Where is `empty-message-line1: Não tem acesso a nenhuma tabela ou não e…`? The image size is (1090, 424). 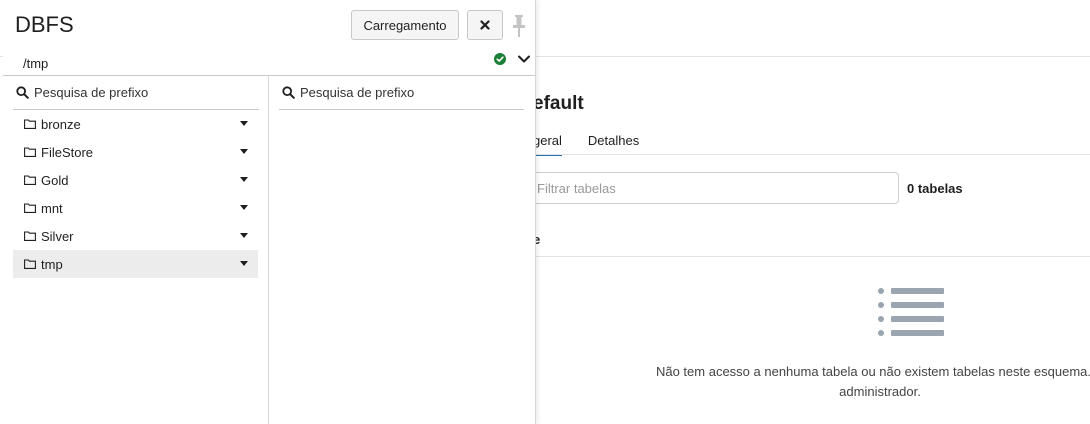
empty-message-line1: Não tem acesso a nenhuma tabela ou não e… is located at coordinates (872, 371).